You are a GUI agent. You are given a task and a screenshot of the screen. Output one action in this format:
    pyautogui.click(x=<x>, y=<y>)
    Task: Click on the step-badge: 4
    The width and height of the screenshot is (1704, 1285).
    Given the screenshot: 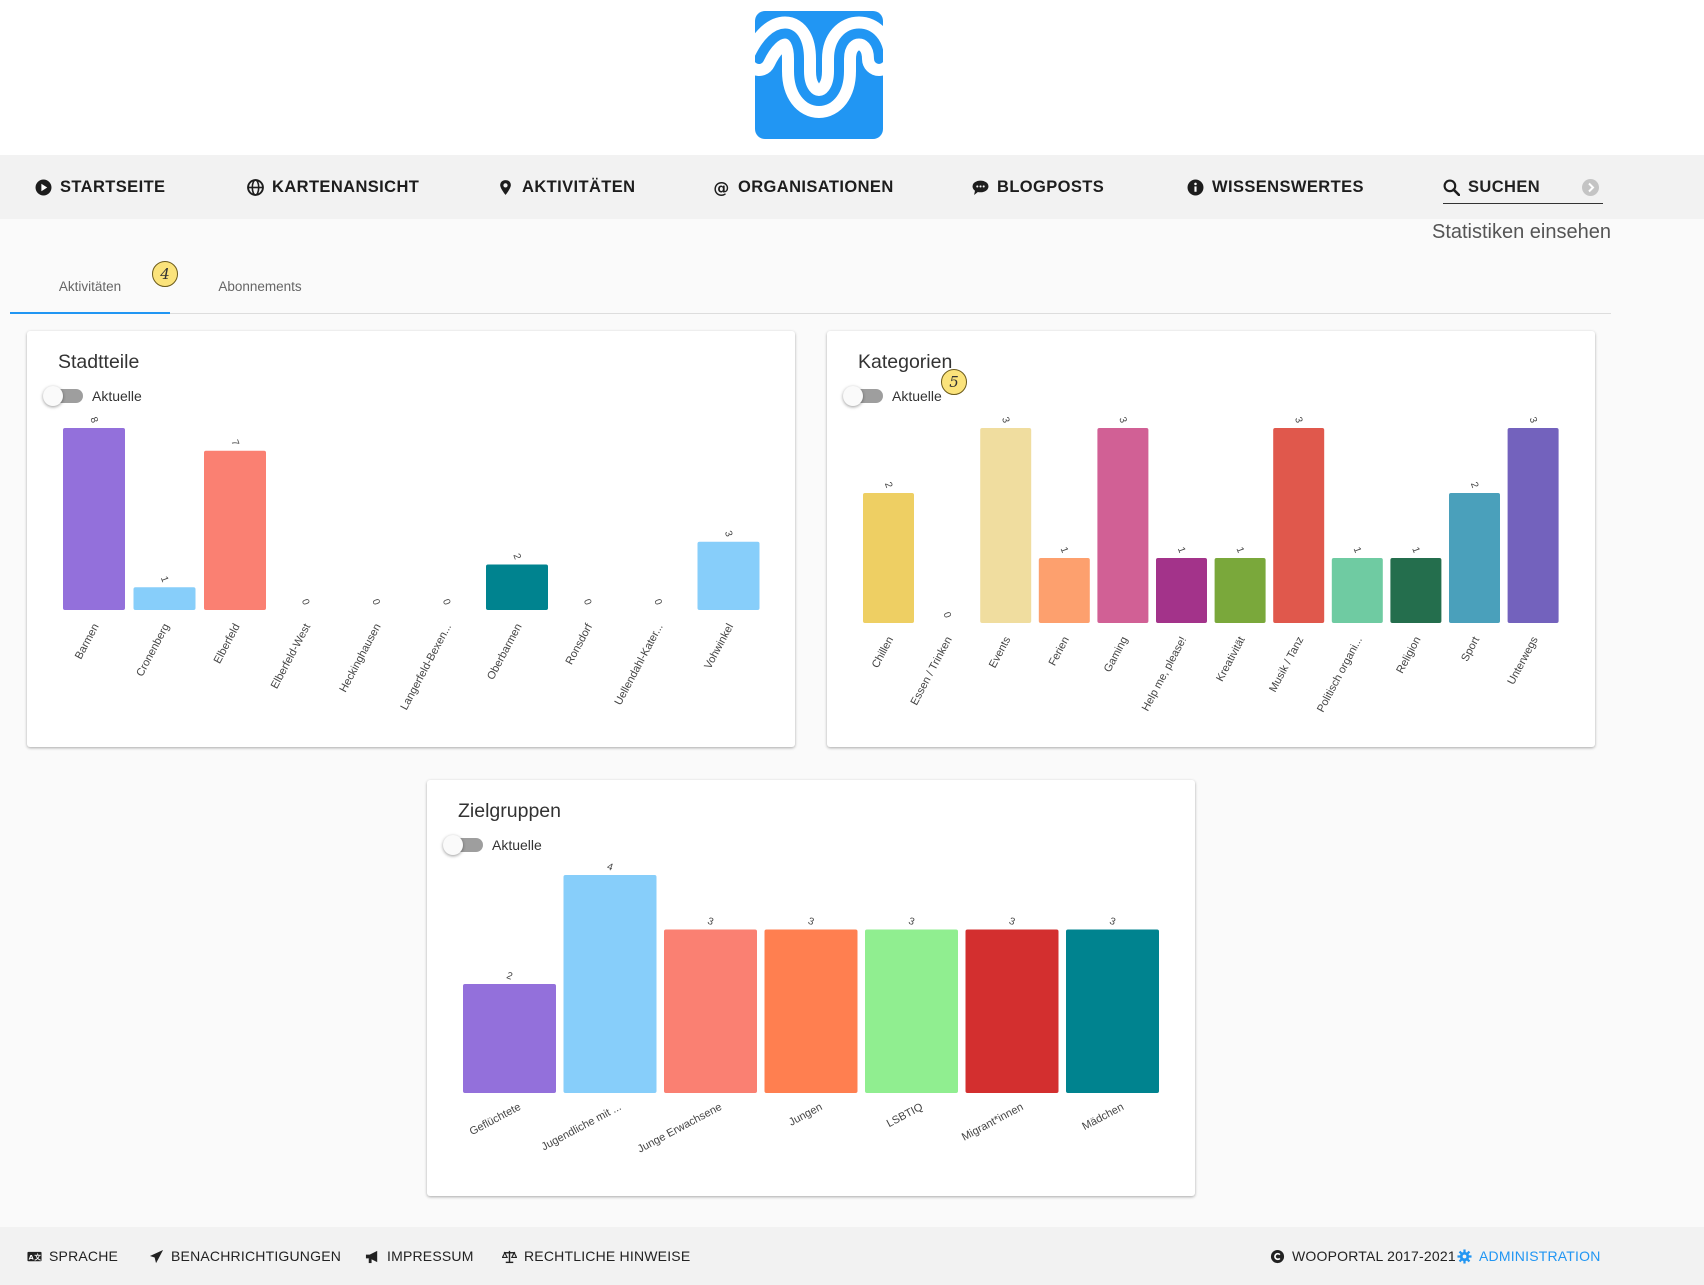 What is the action you would take?
    pyautogui.click(x=165, y=274)
    